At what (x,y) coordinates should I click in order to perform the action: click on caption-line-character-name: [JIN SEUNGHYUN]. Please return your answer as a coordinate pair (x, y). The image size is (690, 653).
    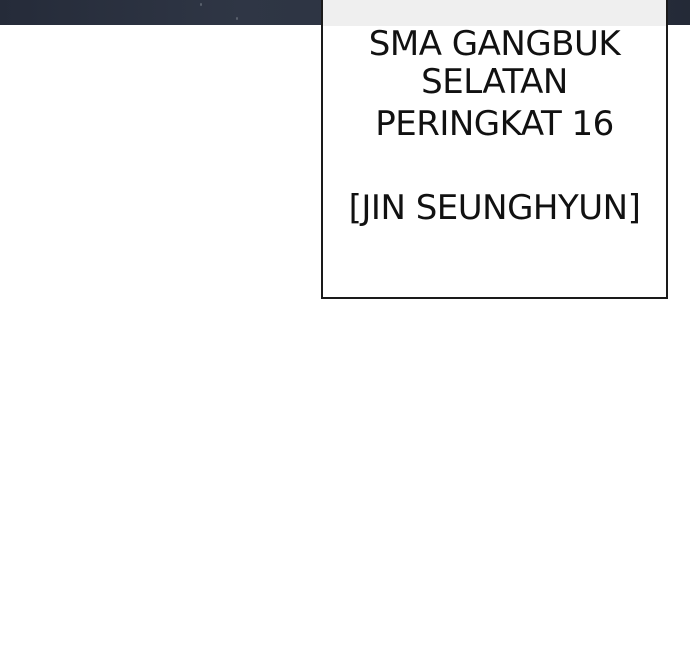
    Looking at the image, I should click on (494, 208).